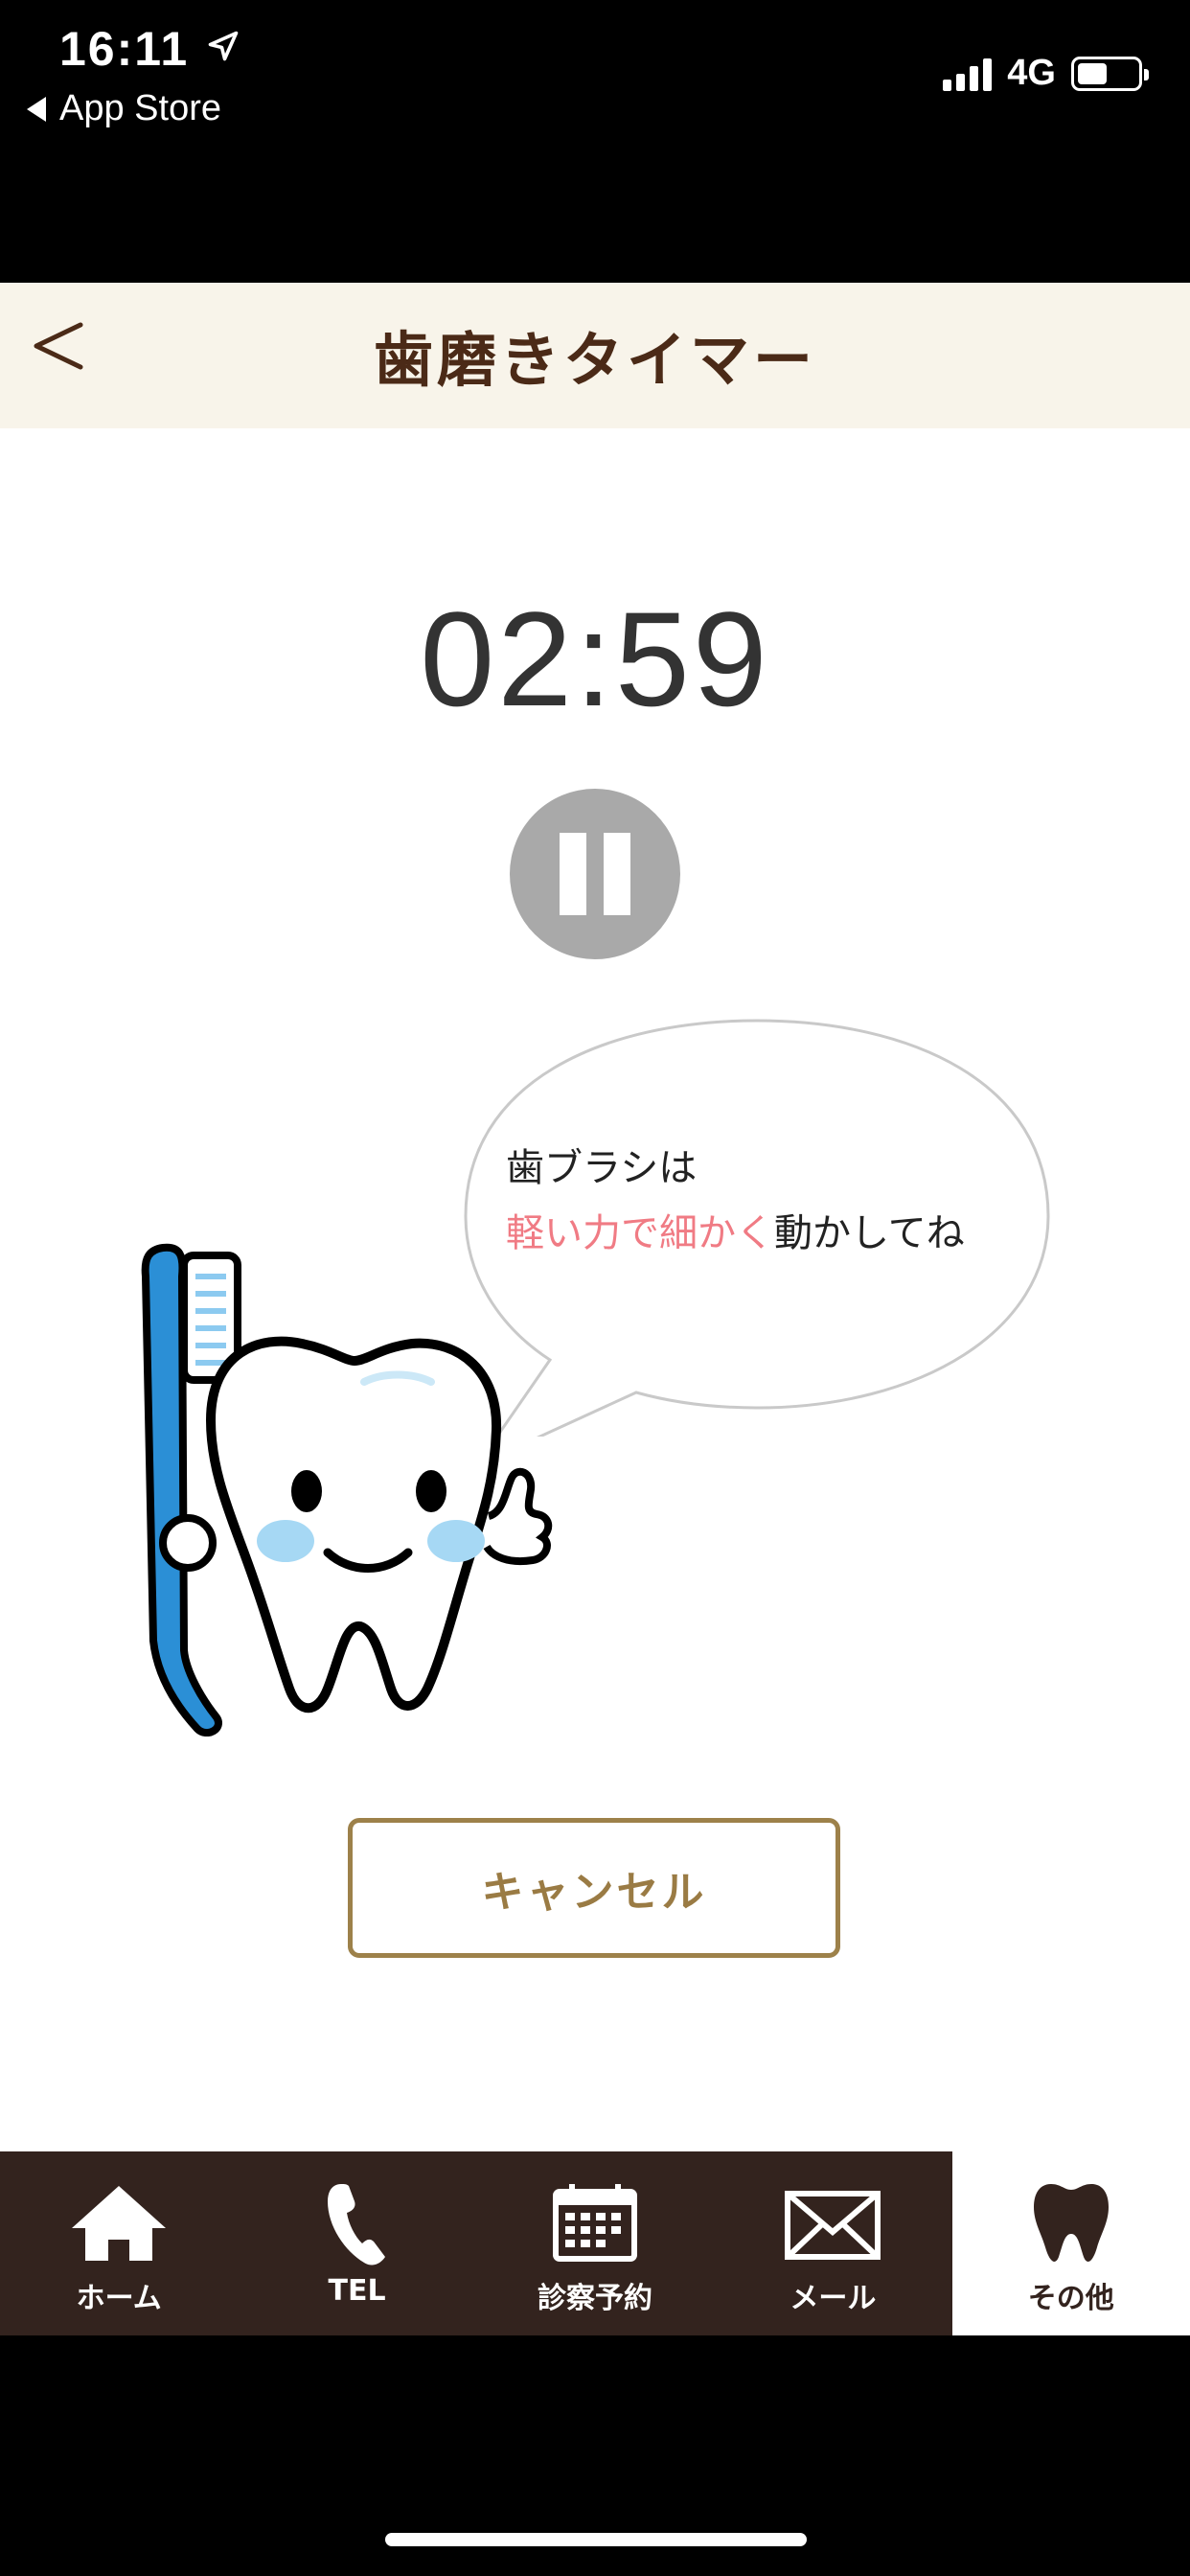 The height and width of the screenshot is (2576, 1190). I want to click on signal-strength-icon, so click(968, 74).